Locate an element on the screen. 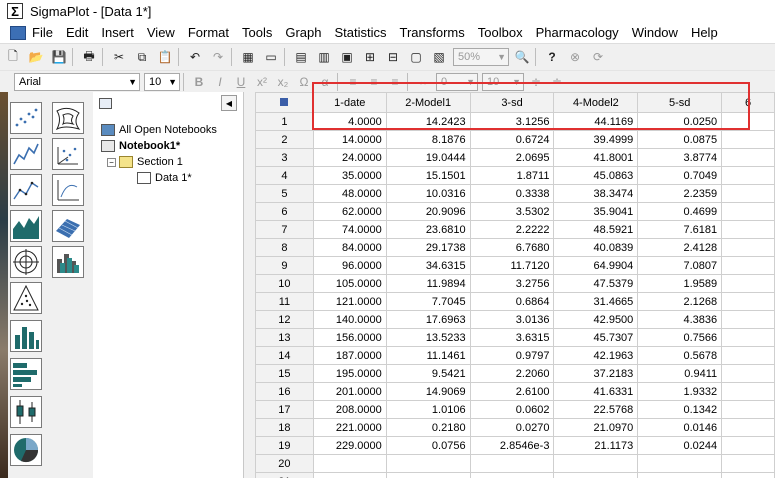  equation-icon: ▣ is located at coordinates (347, 57).